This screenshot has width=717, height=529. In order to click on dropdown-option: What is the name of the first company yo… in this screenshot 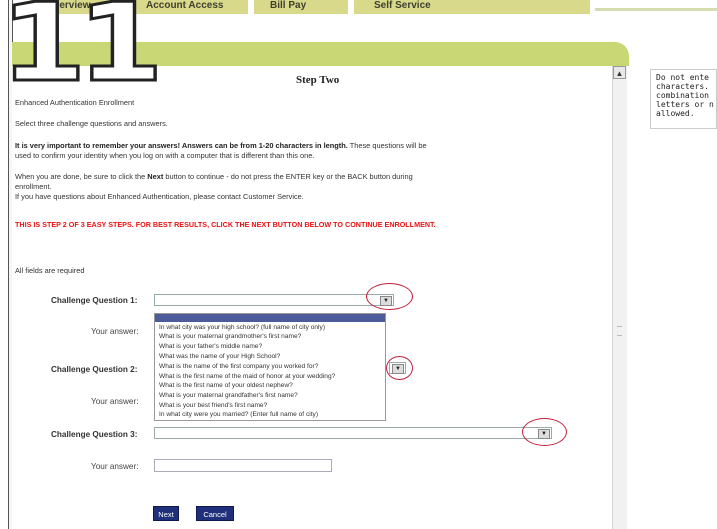, I will do `click(238, 367)`.